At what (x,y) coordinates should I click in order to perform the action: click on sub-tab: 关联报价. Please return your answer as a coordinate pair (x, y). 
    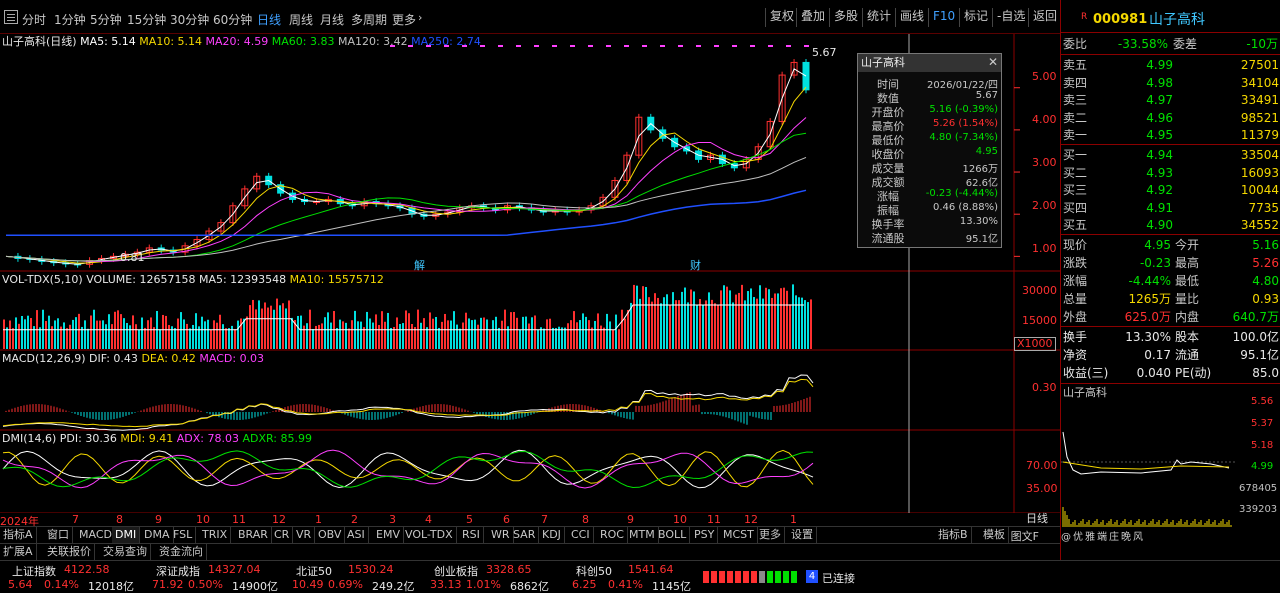
    Looking at the image, I should click on (69, 552).